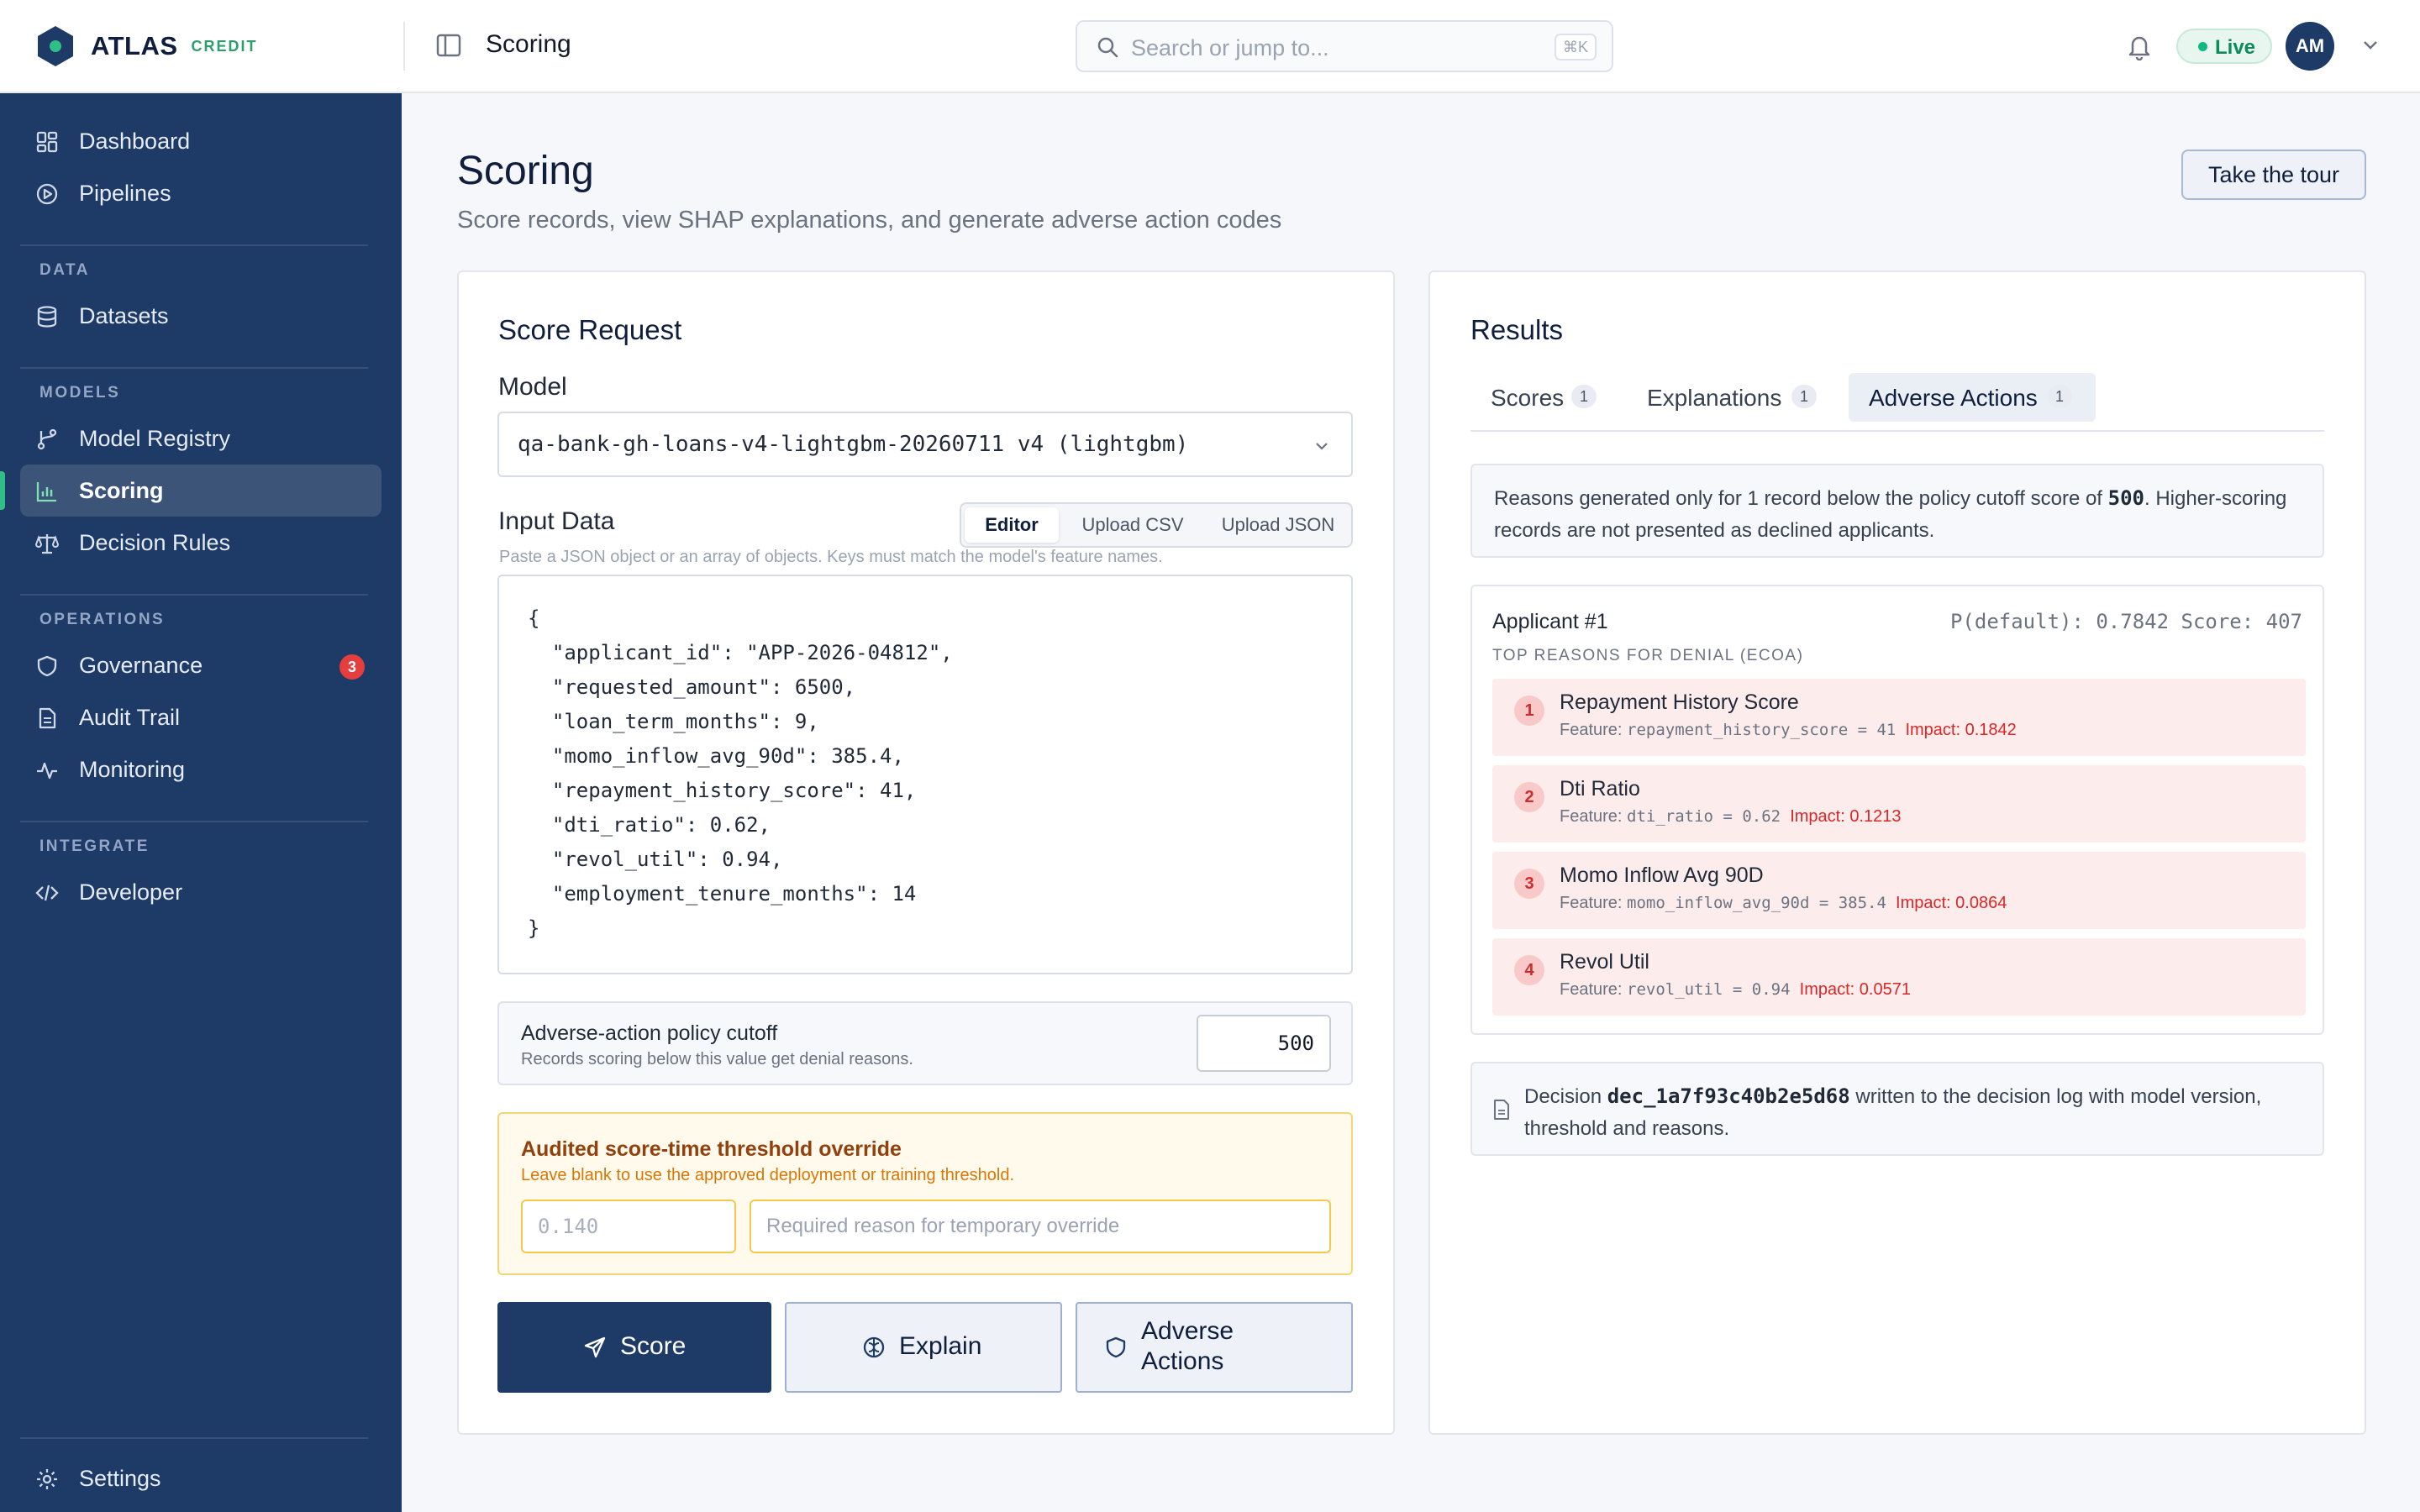  Describe the element at coordinates (634, 1347) in the screenshot. I see `score-button: Score` at that location.